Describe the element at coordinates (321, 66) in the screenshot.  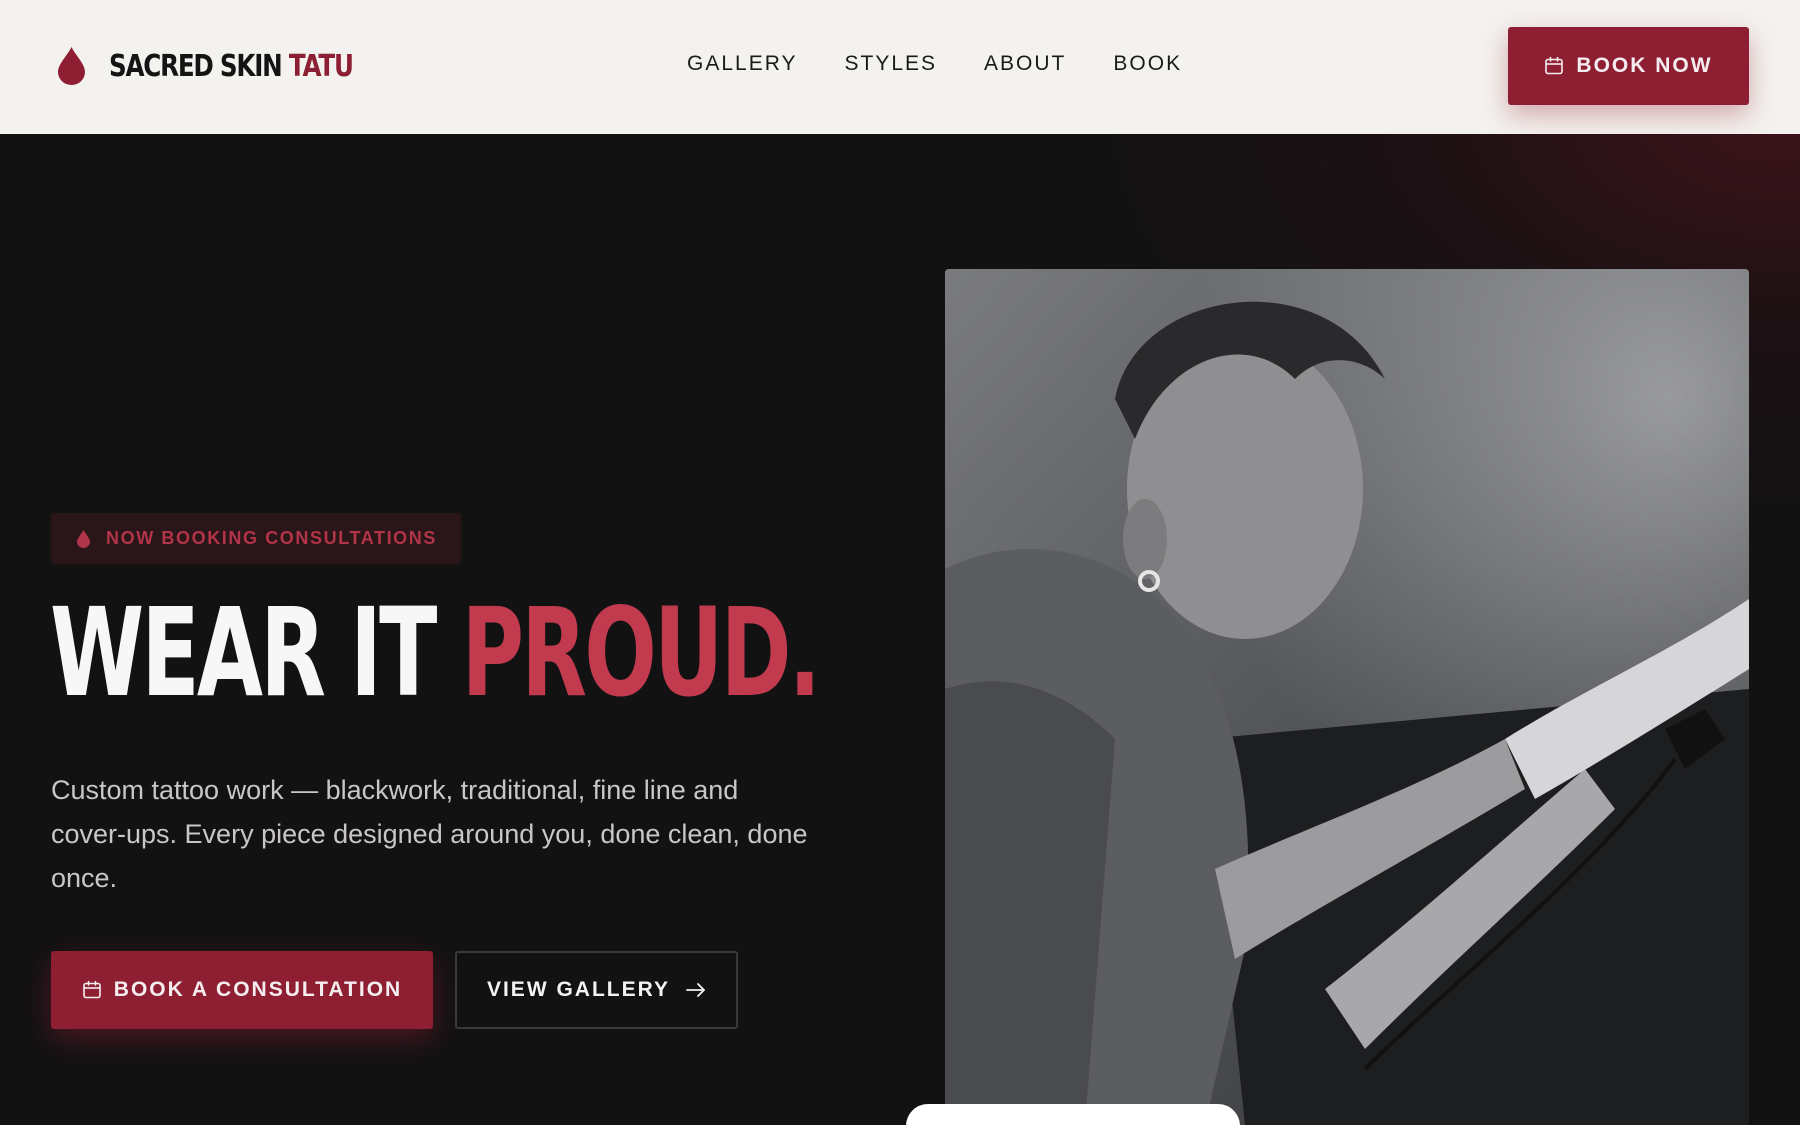
I see `brand-name-accent: TATU` at that location.